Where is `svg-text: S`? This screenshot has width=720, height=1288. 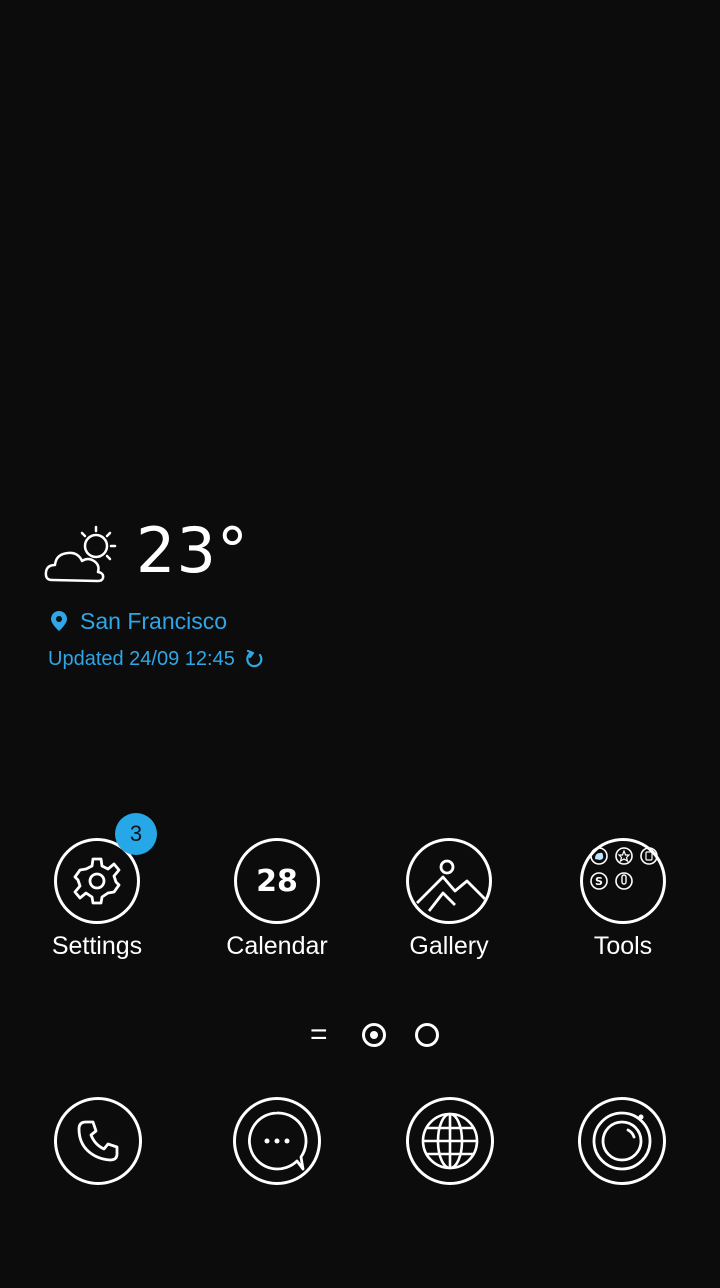 svg-text: S is located at coordinates (599, 881).